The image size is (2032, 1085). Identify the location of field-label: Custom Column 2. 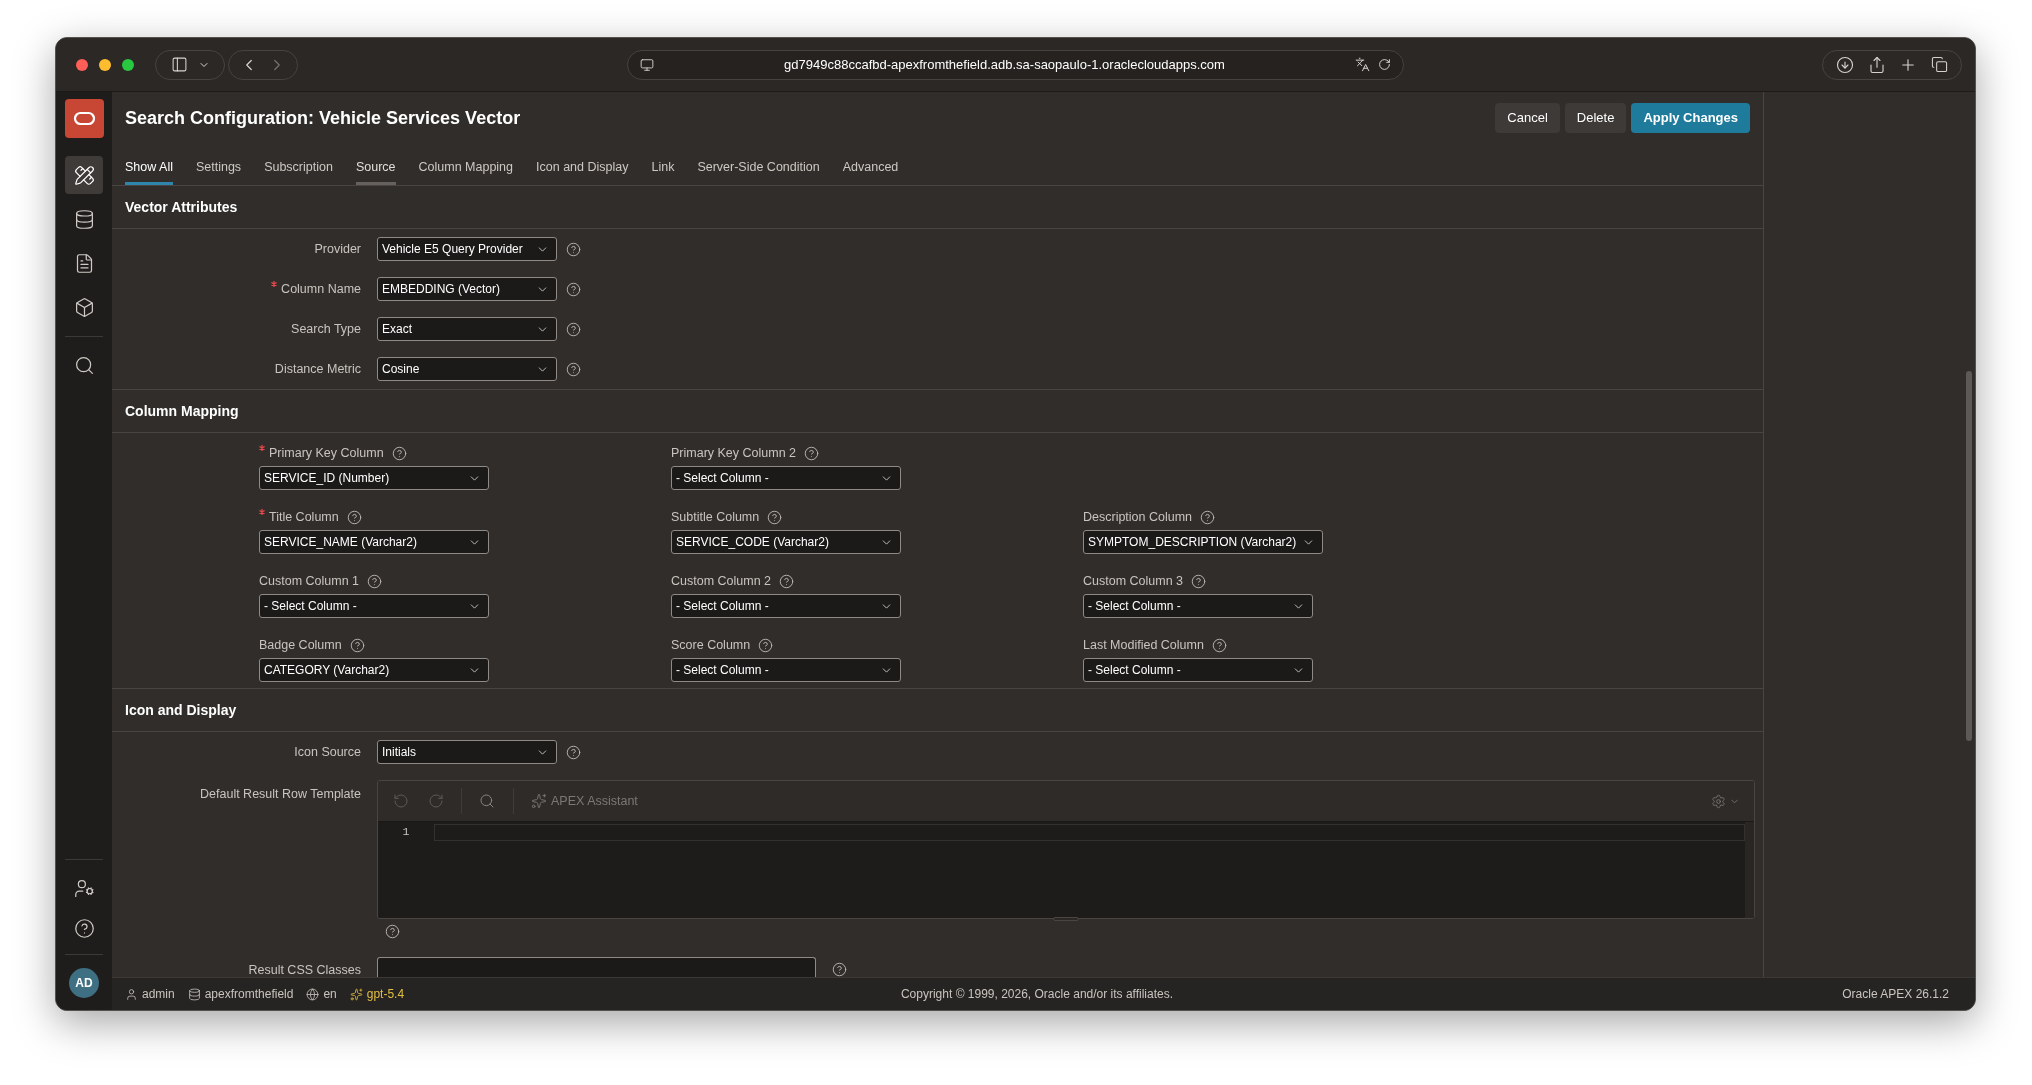
(721, 581).